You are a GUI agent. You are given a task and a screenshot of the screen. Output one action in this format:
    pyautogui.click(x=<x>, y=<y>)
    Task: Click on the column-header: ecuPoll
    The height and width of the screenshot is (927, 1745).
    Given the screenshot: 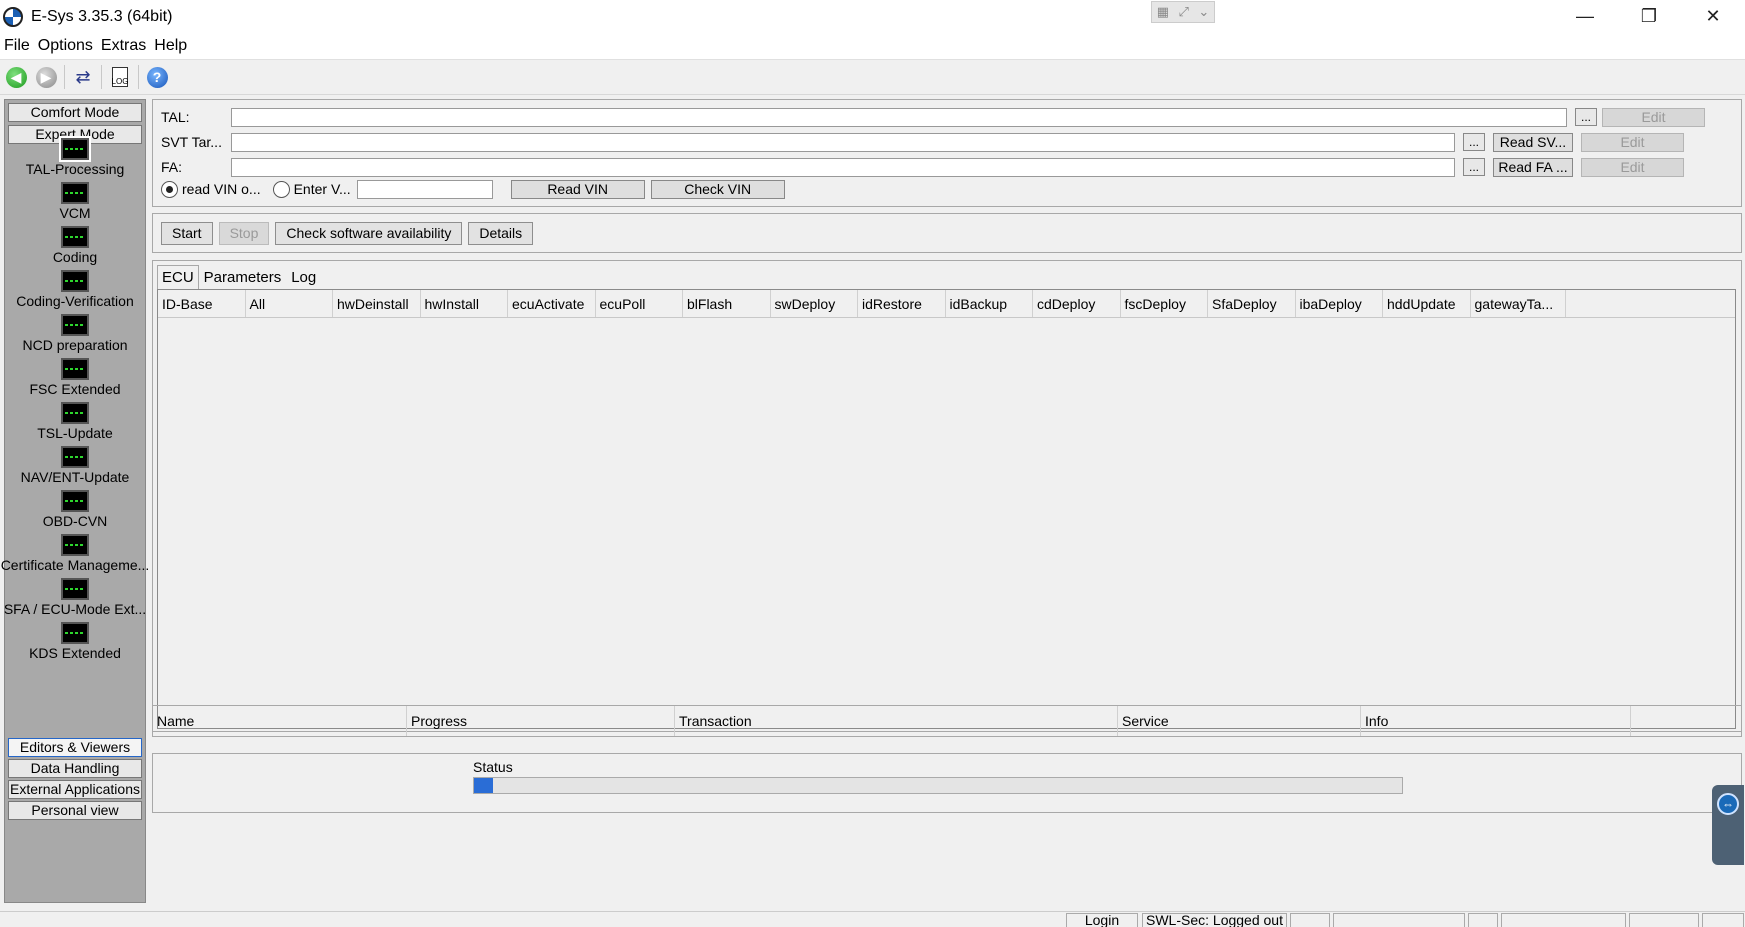 What is the action you would take?
    pyautogui.click(x=639, y=303)
    